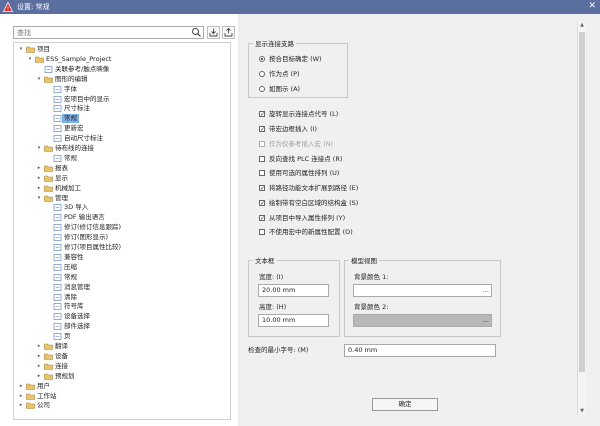  Describe the element at coordinates (74, 148) in the screenshot. I see `tree-item-label: 待布线的连接` at that location.